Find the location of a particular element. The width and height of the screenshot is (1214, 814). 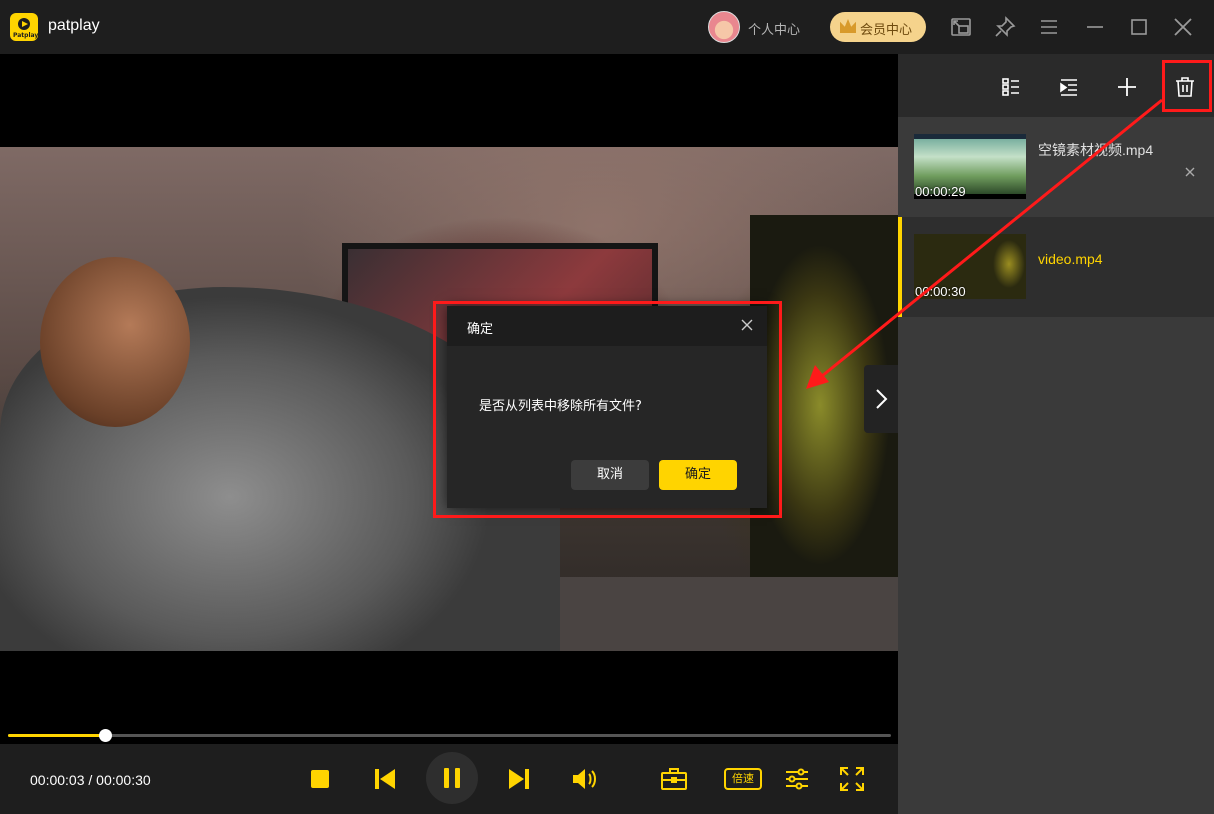

volume-icon is located at coordinates (584, 779).